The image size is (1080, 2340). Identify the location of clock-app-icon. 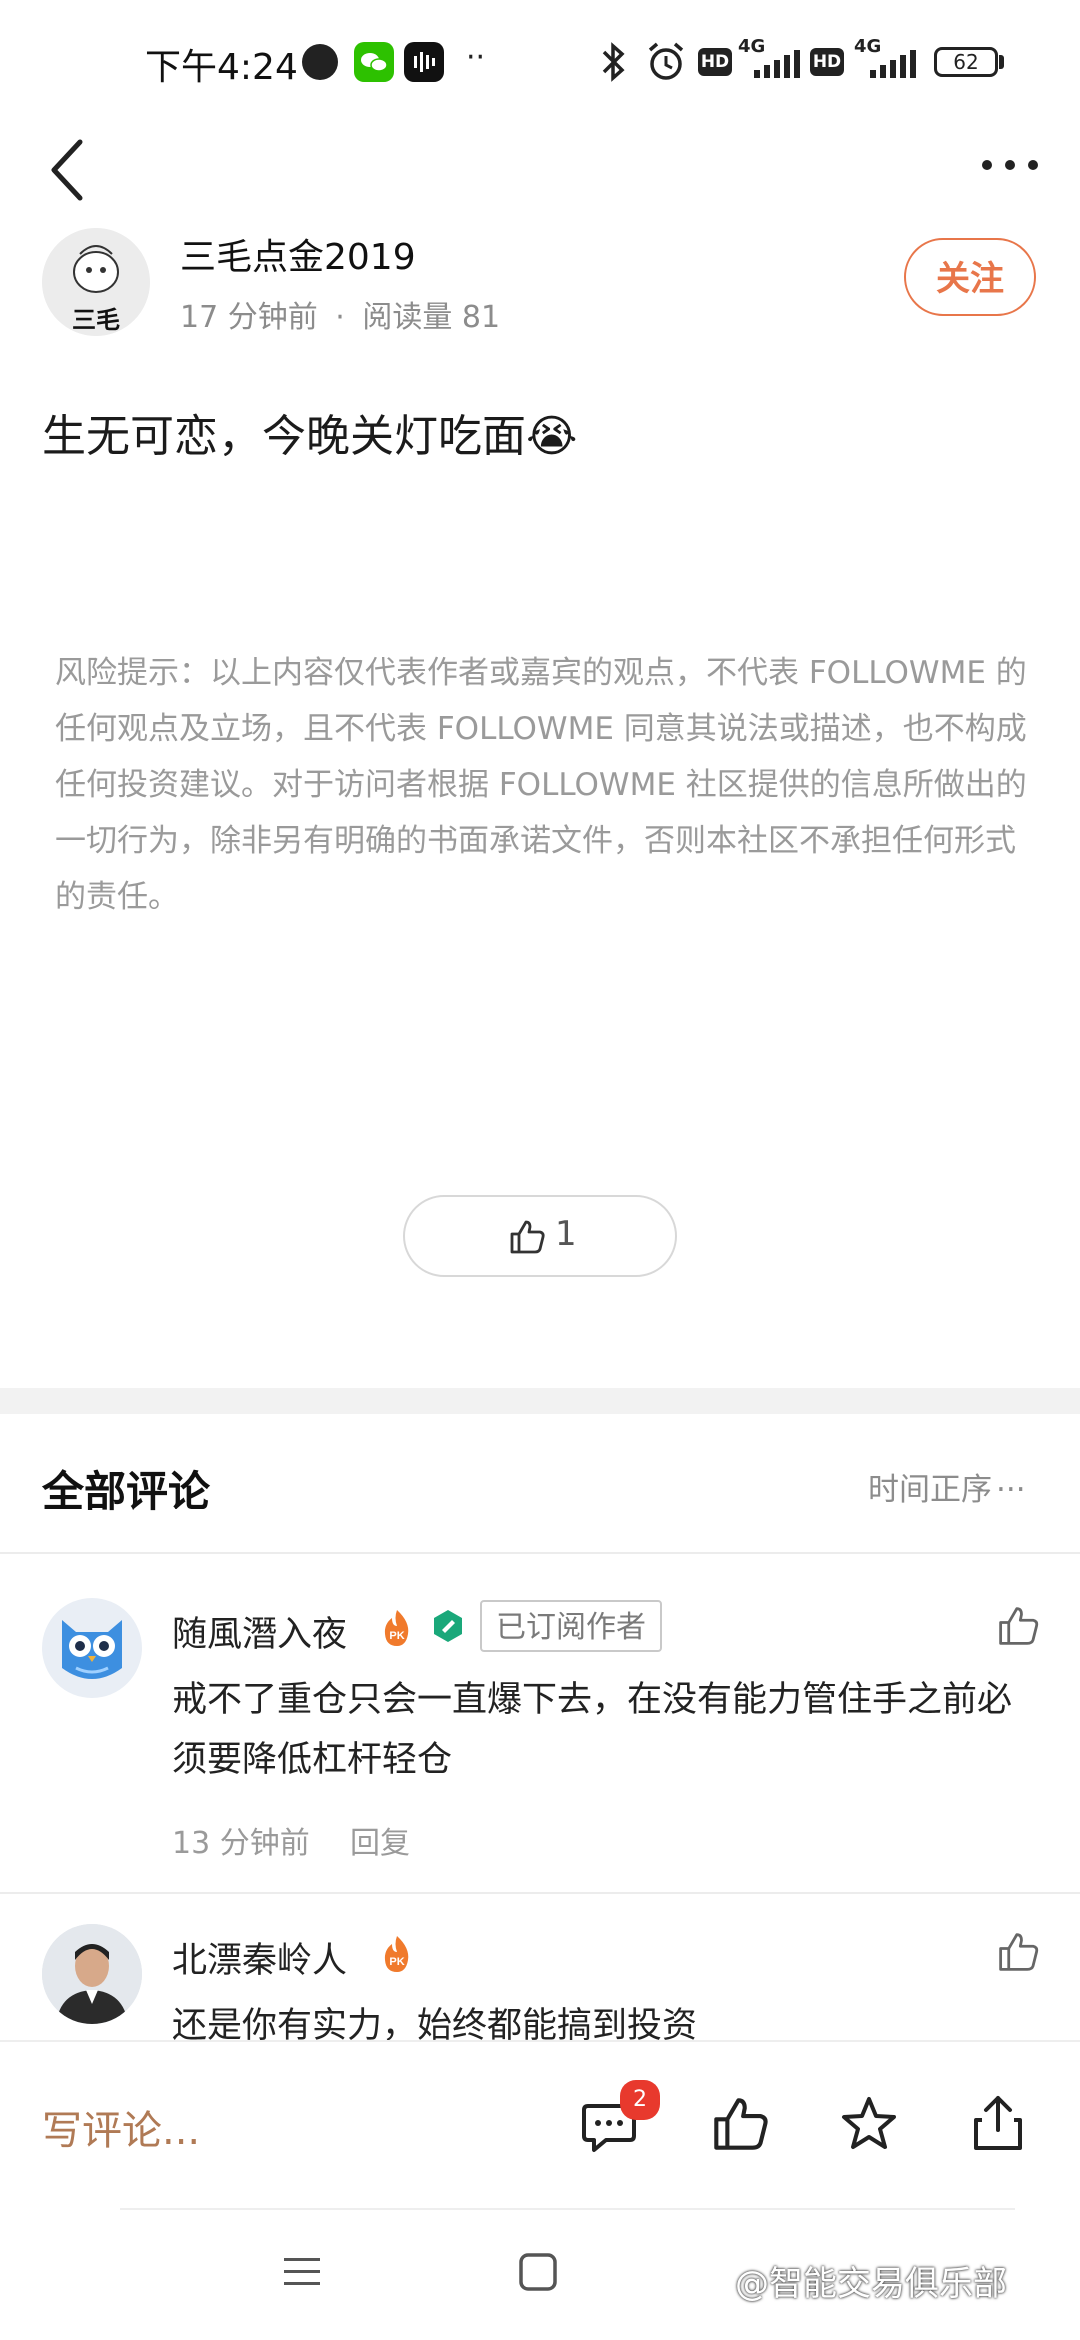
(320, 62).